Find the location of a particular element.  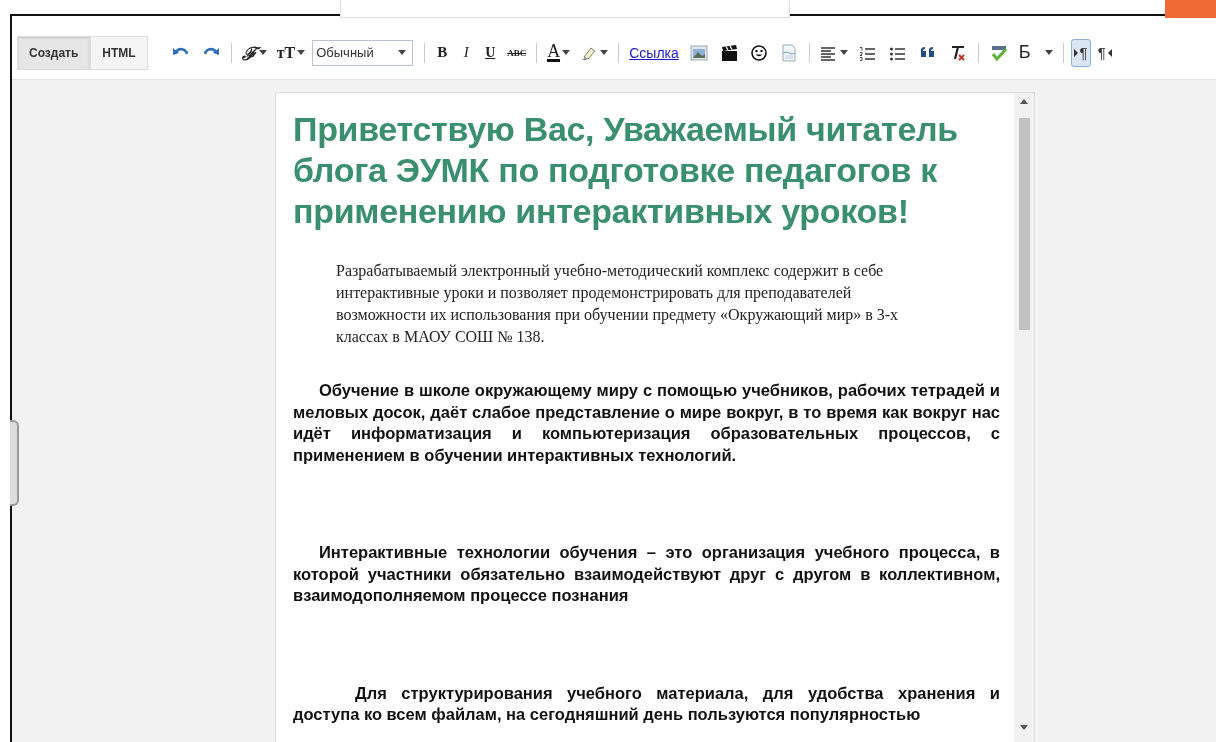

paragraph: Для структурирования учебного материала, для удобства хранения и доступа ко всем файлам, на сегодняшний день пользуются популярностью is located at coordinates (646, 703).